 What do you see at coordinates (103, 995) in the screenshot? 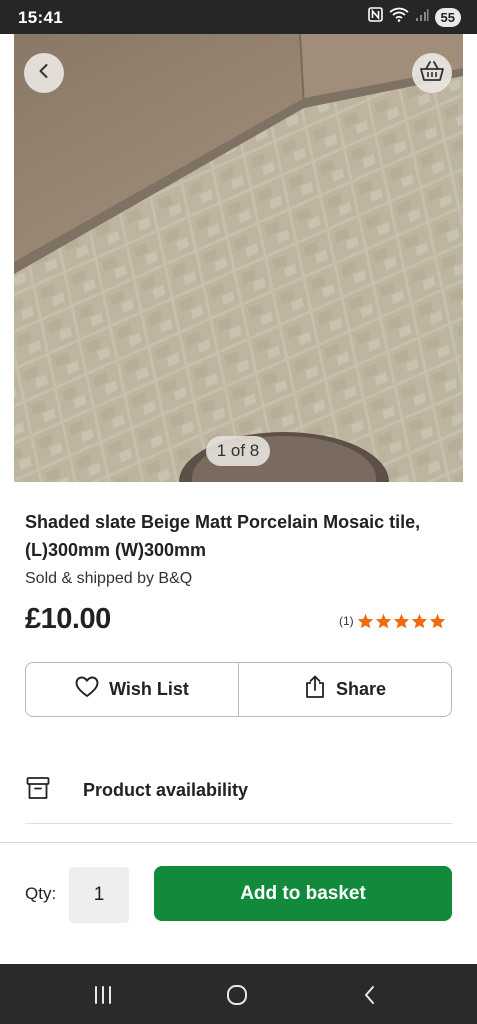
I see `recent-apps-button` at bounding box center [103, 995].